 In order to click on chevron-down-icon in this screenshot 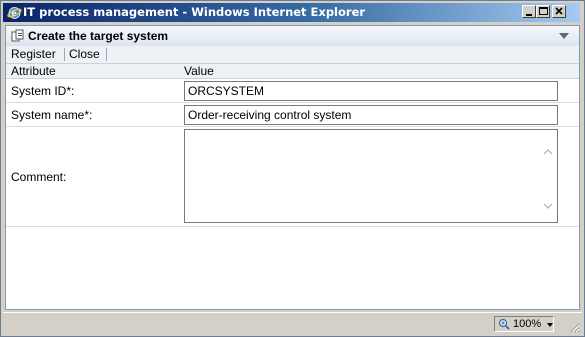, I will do `click(550, 325)`.